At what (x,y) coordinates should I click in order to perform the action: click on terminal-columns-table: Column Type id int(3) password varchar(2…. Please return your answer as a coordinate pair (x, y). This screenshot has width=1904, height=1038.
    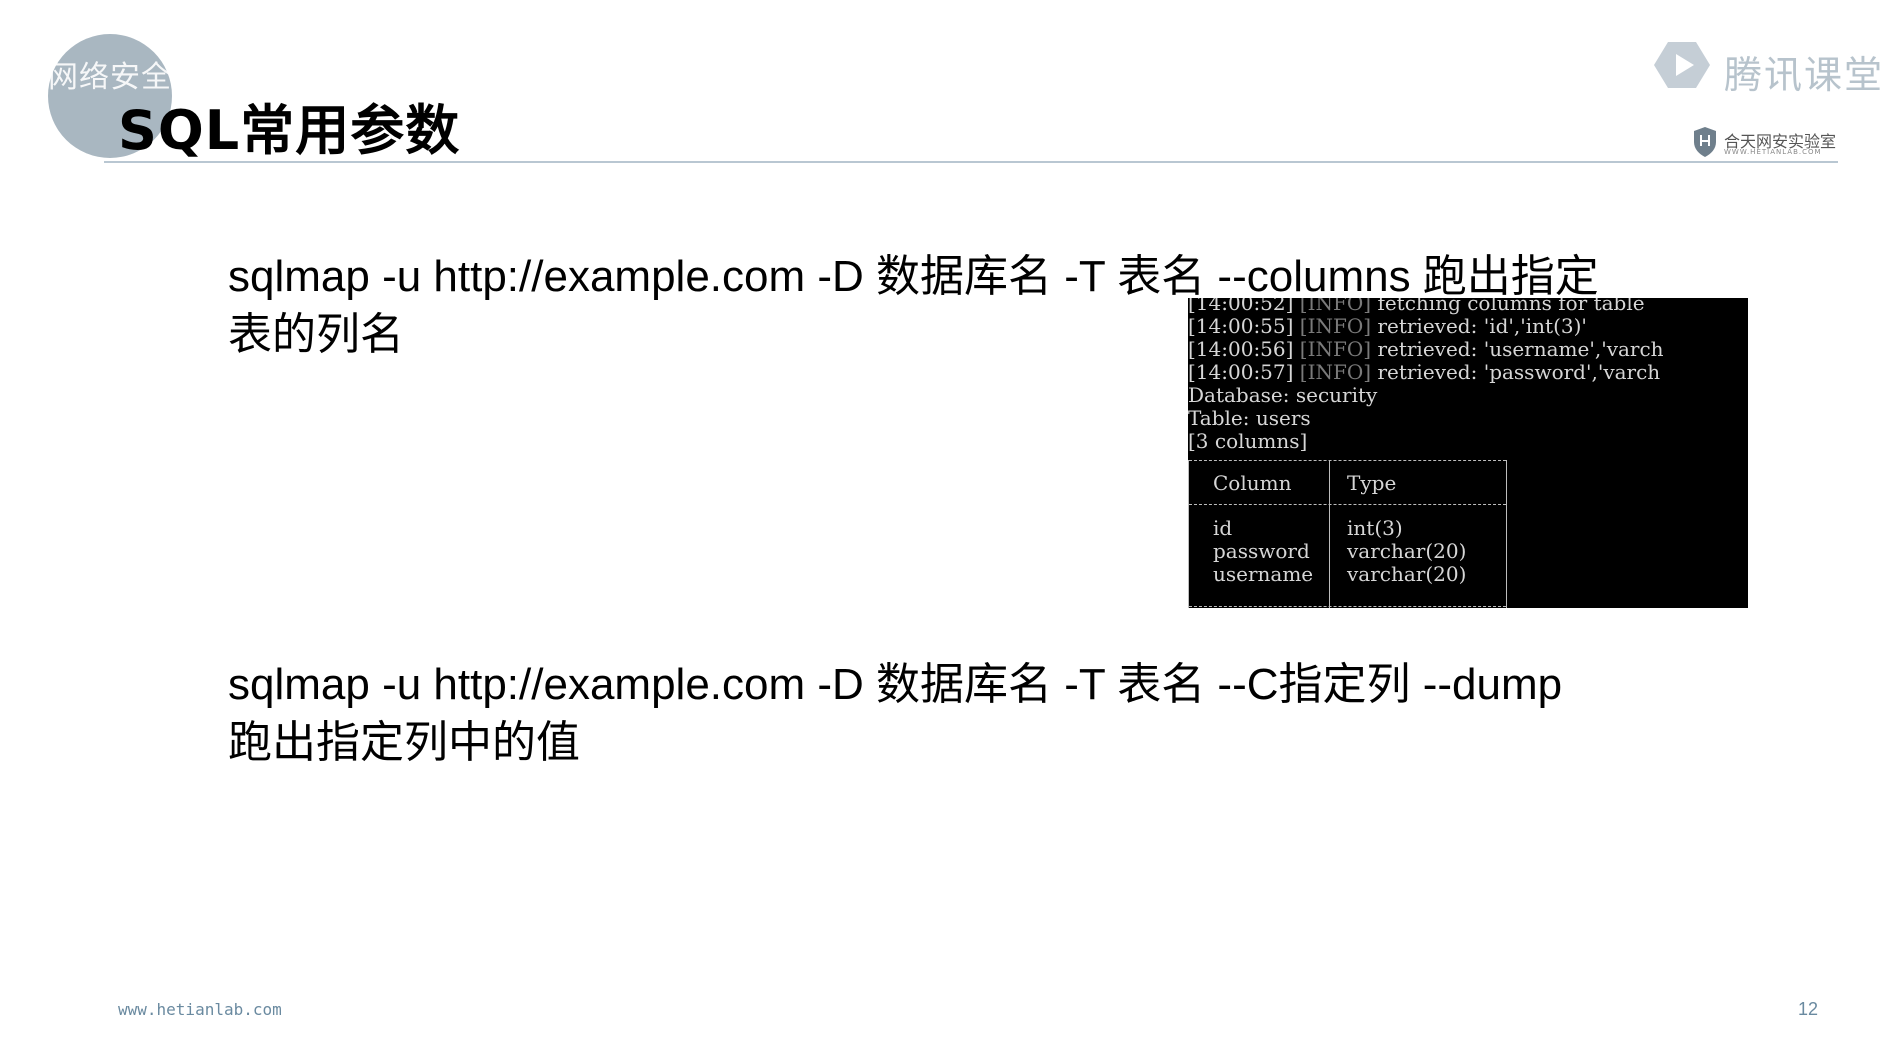
    Looking at the image, I should click on (1347, 534).